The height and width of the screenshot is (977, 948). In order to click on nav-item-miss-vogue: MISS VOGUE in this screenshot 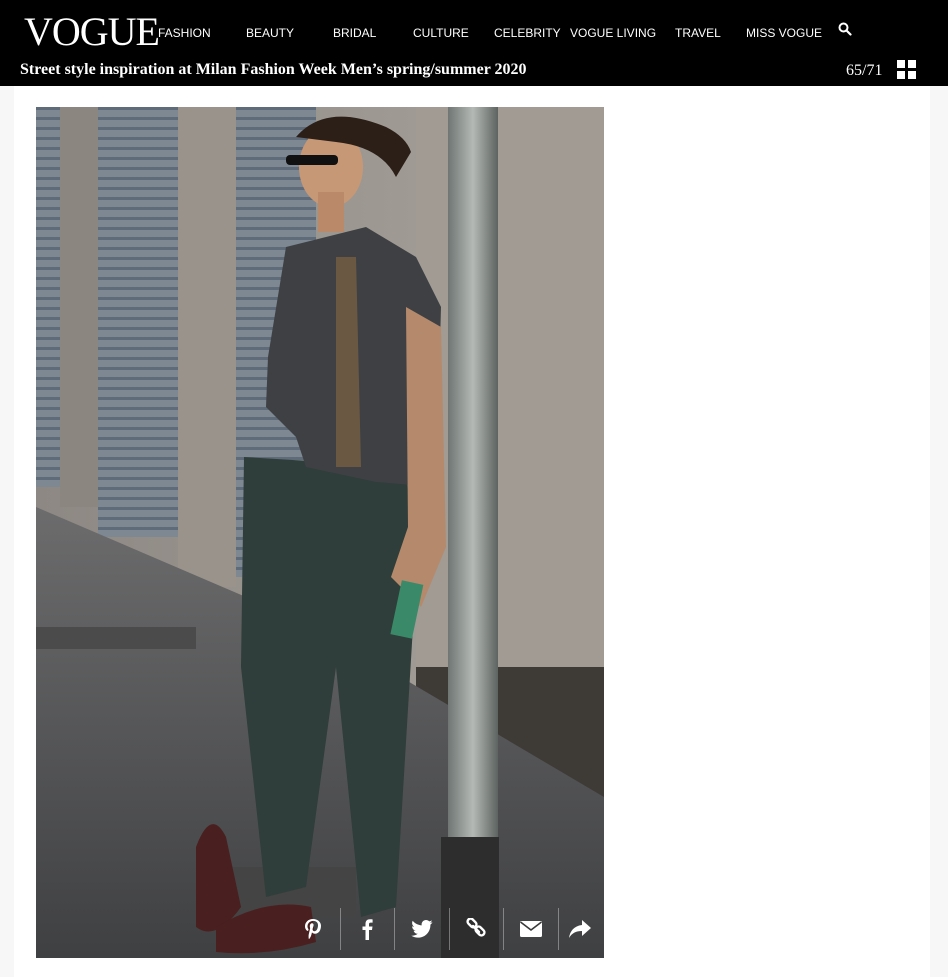, I will do `click(784, 33)`.